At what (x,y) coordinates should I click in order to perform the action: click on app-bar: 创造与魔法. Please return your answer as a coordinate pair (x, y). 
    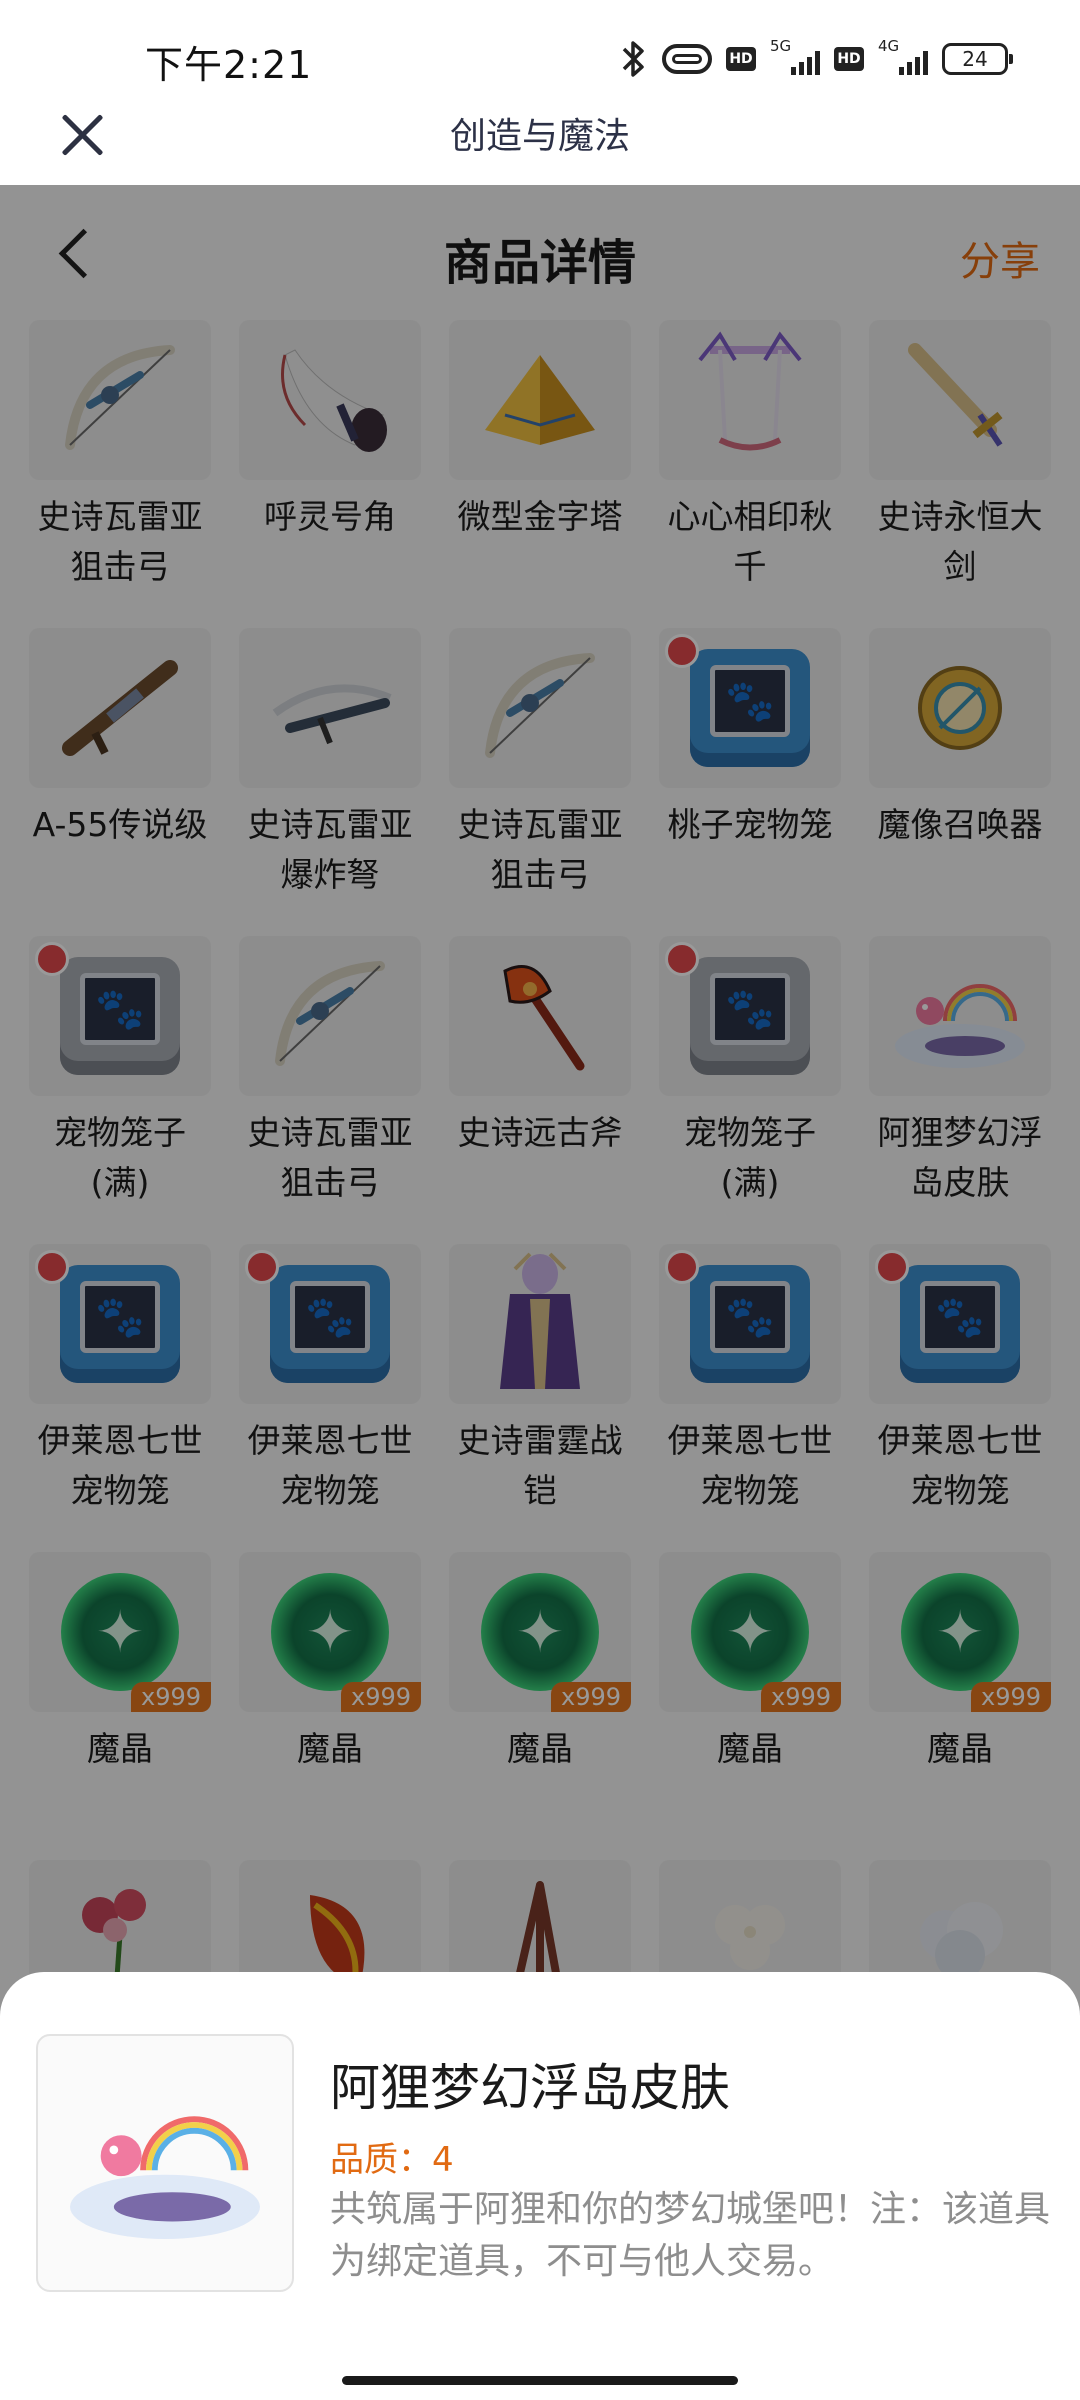
    Looking at the image, I should click on (540, 147).